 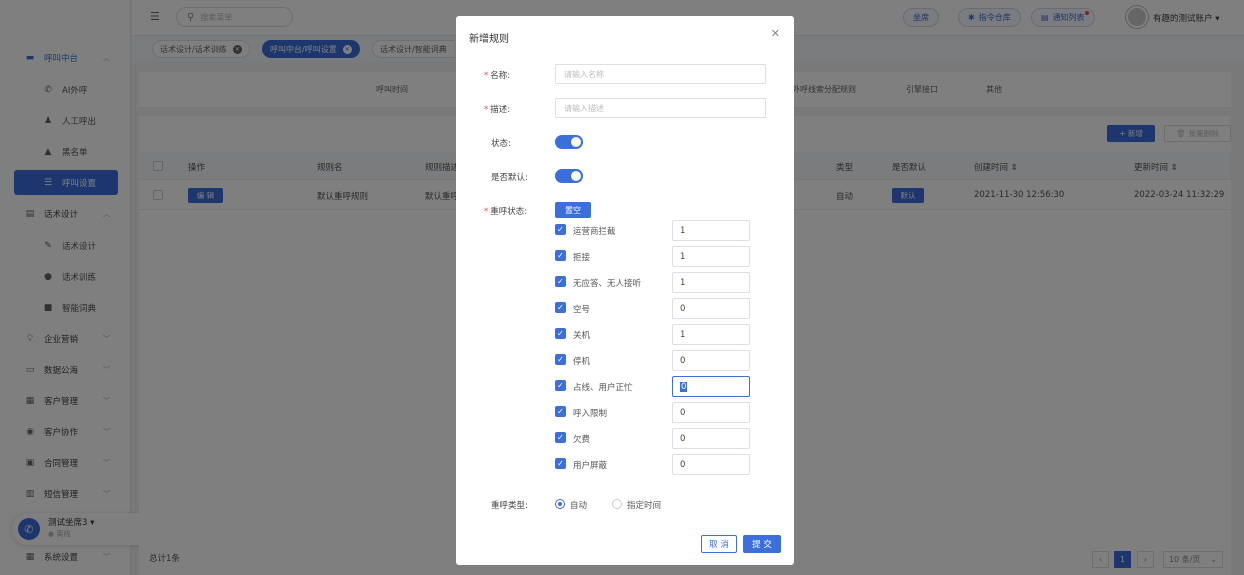 What do you see at coordinates (489, 39) in the screenshot?
I see `dialog-title: 新增规则` at bounding box center [489, 39].